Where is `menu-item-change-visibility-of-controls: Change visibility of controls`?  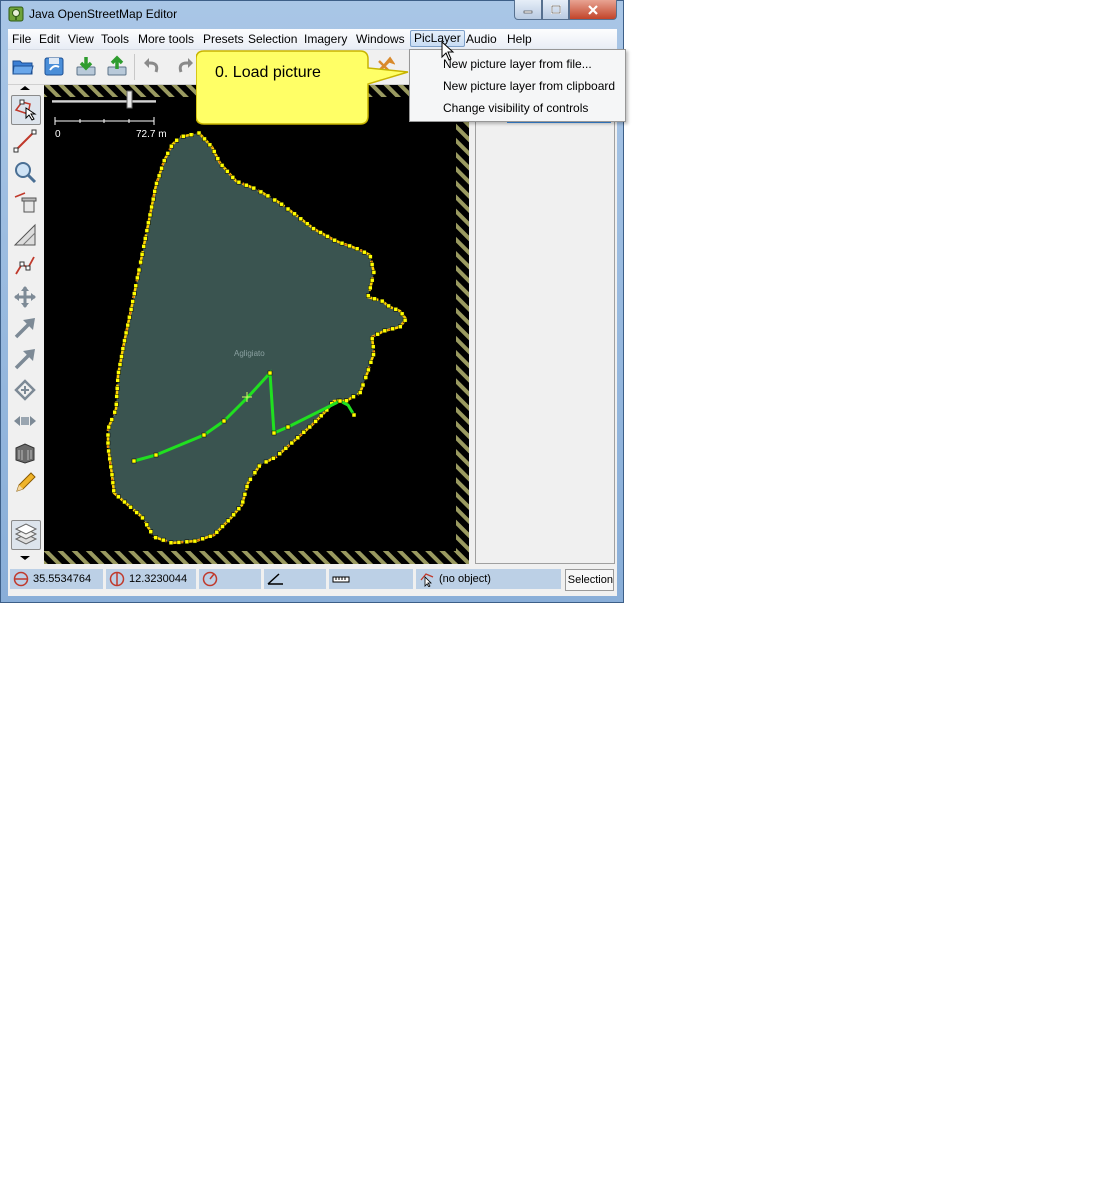
menu-item-change-visibility-of-controls: Change visibility of controls is located at coordinates (515, 108).